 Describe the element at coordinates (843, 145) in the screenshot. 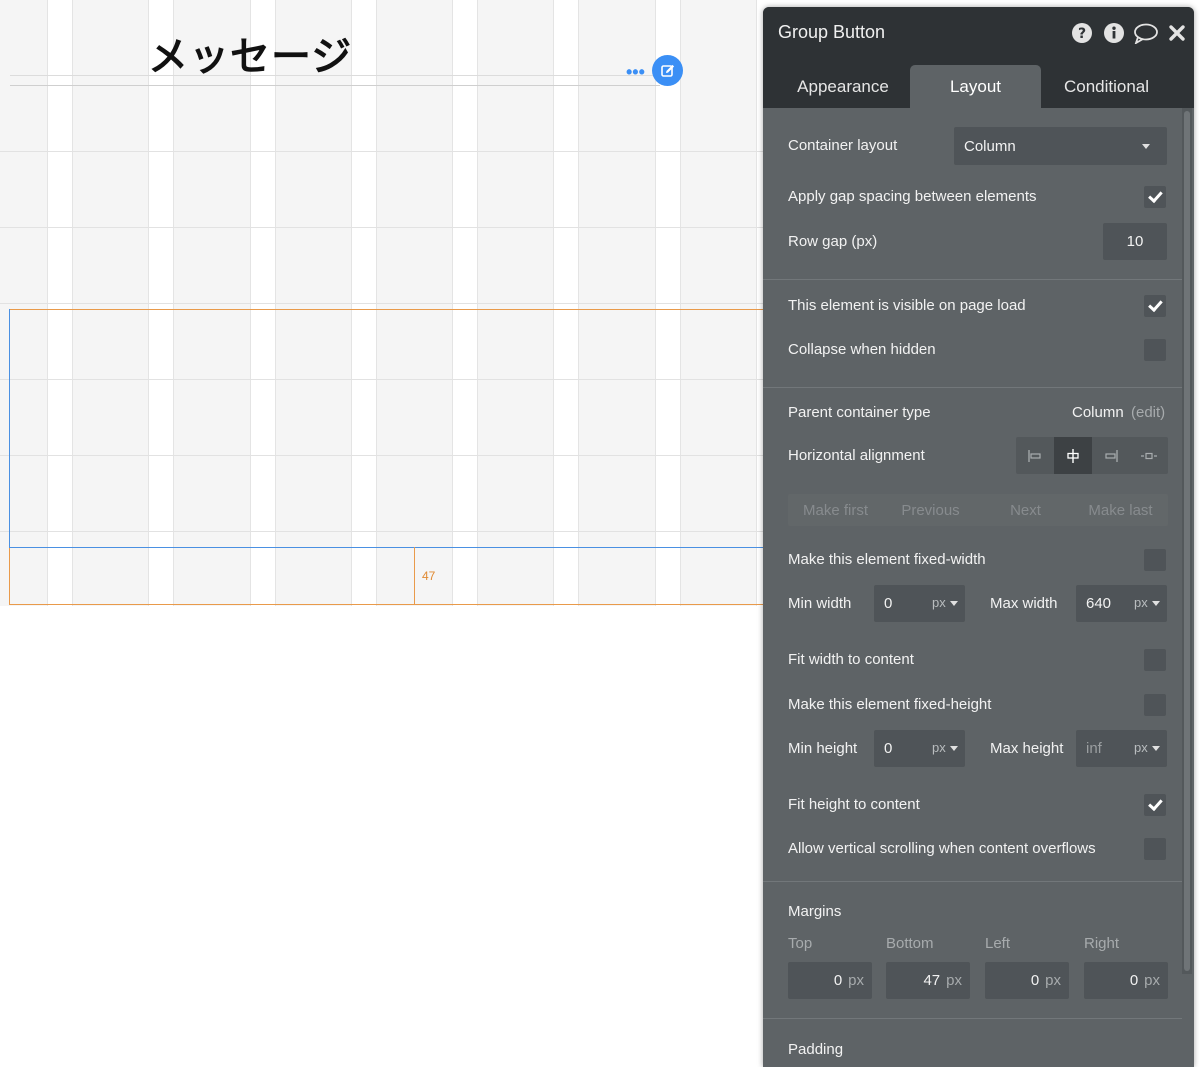

I see `container-layout-label: Container layout` at that location.